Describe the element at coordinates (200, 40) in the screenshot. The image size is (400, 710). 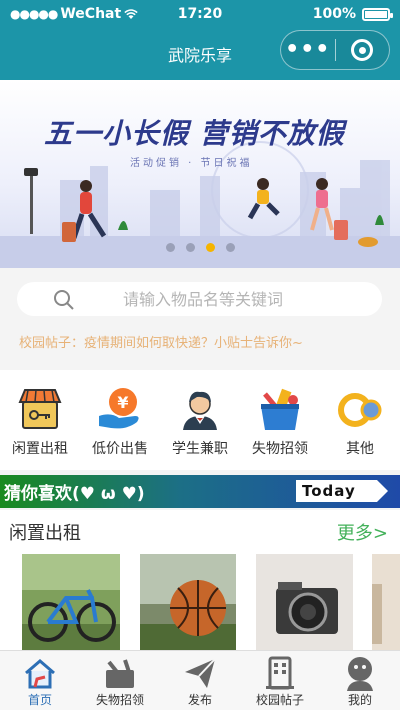
I see `header: ●●●●● WeChat 17:20 100% 武院乐享 •••` at that location.